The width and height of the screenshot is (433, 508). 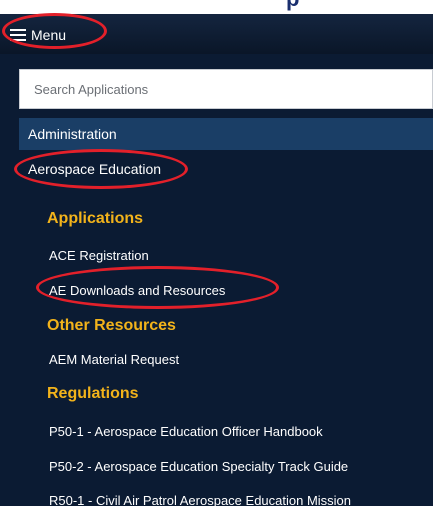 I want to click on link-ae-downloads-and-resources: AE Downloads and Resources, so click(x=137, y=290).